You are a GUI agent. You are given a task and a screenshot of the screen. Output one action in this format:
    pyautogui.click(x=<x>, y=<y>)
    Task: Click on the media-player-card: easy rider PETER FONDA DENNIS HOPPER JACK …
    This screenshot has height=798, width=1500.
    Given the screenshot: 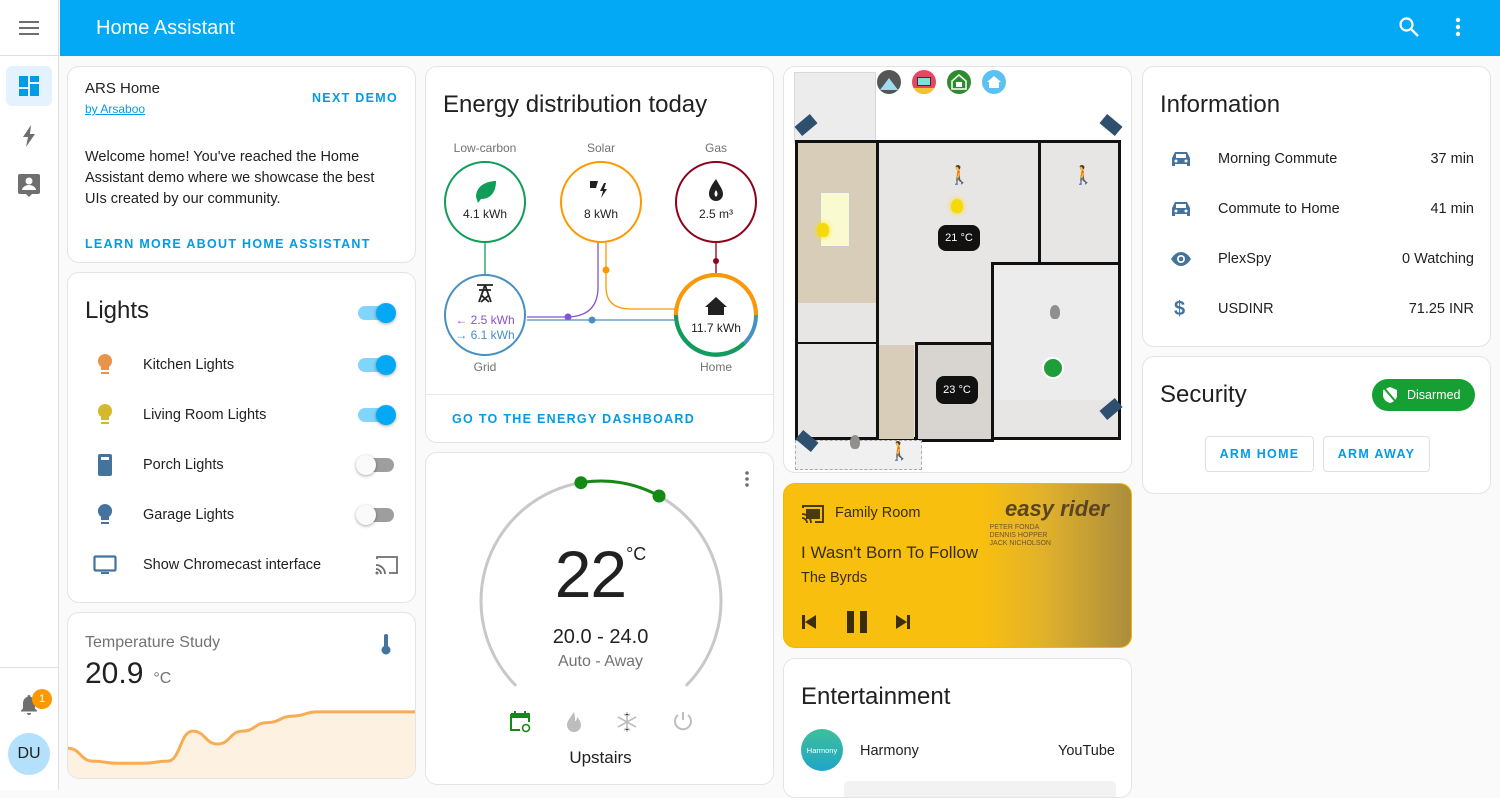 What is the action you would take?
    pyautogui.click(x=957, y=565)
    